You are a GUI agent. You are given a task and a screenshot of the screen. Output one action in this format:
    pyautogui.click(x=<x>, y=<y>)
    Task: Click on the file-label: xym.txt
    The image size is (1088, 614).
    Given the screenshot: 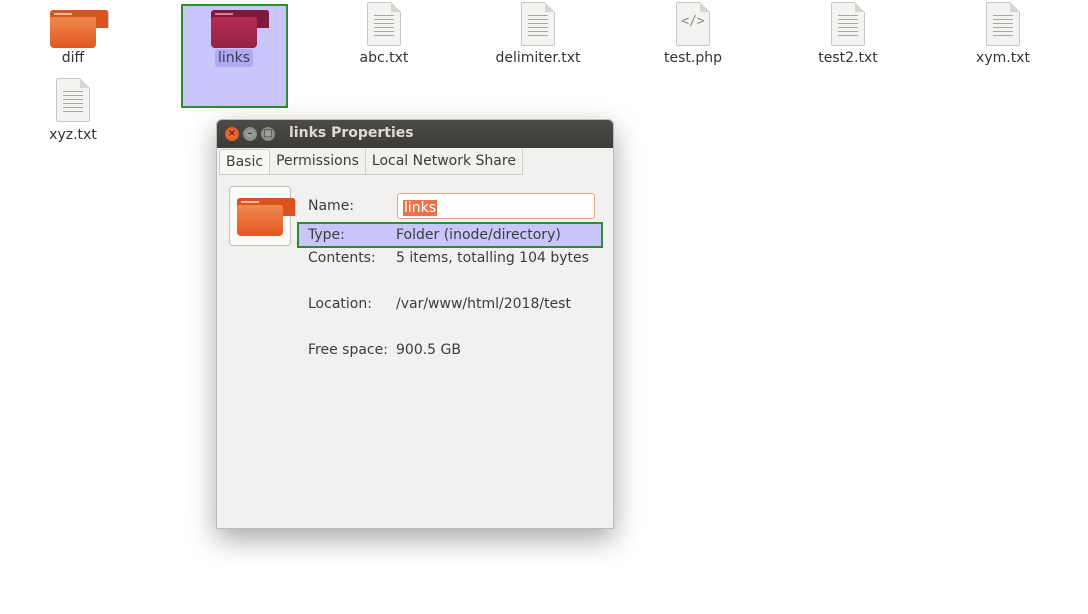 What is the action you would take?
    pyautogui.click(x=1003, y=58)
    